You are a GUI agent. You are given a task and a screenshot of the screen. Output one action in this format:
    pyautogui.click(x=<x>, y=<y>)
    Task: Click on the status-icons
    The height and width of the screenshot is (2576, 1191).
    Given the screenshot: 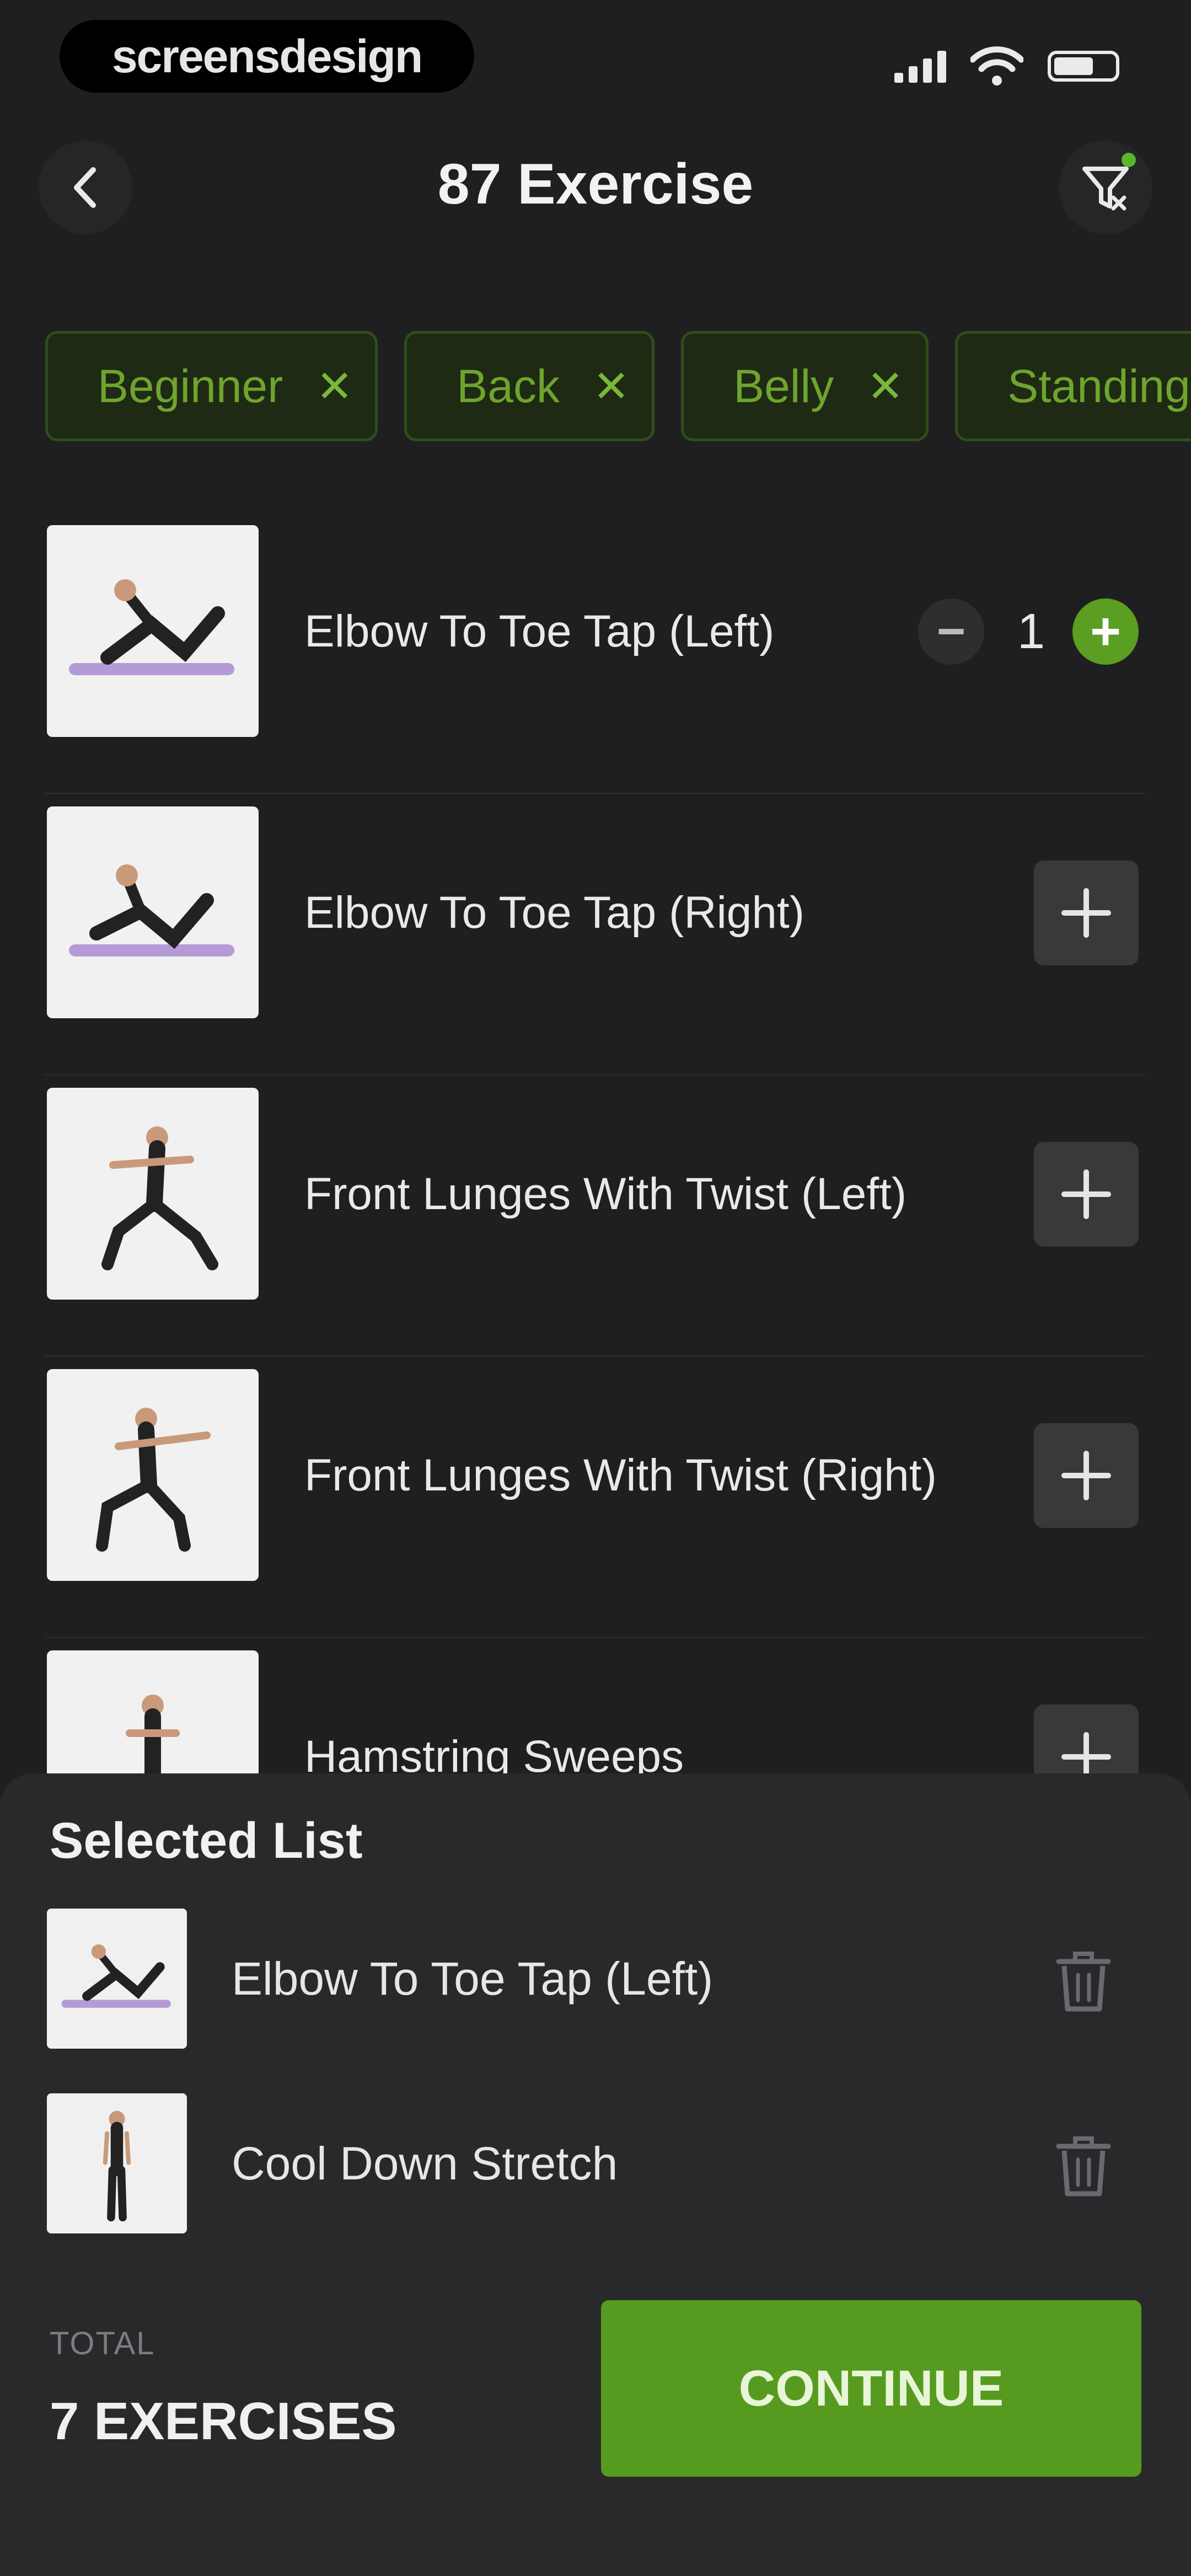 What is the action you would take?
    pyautogui.click(x=1006, y=66)
    